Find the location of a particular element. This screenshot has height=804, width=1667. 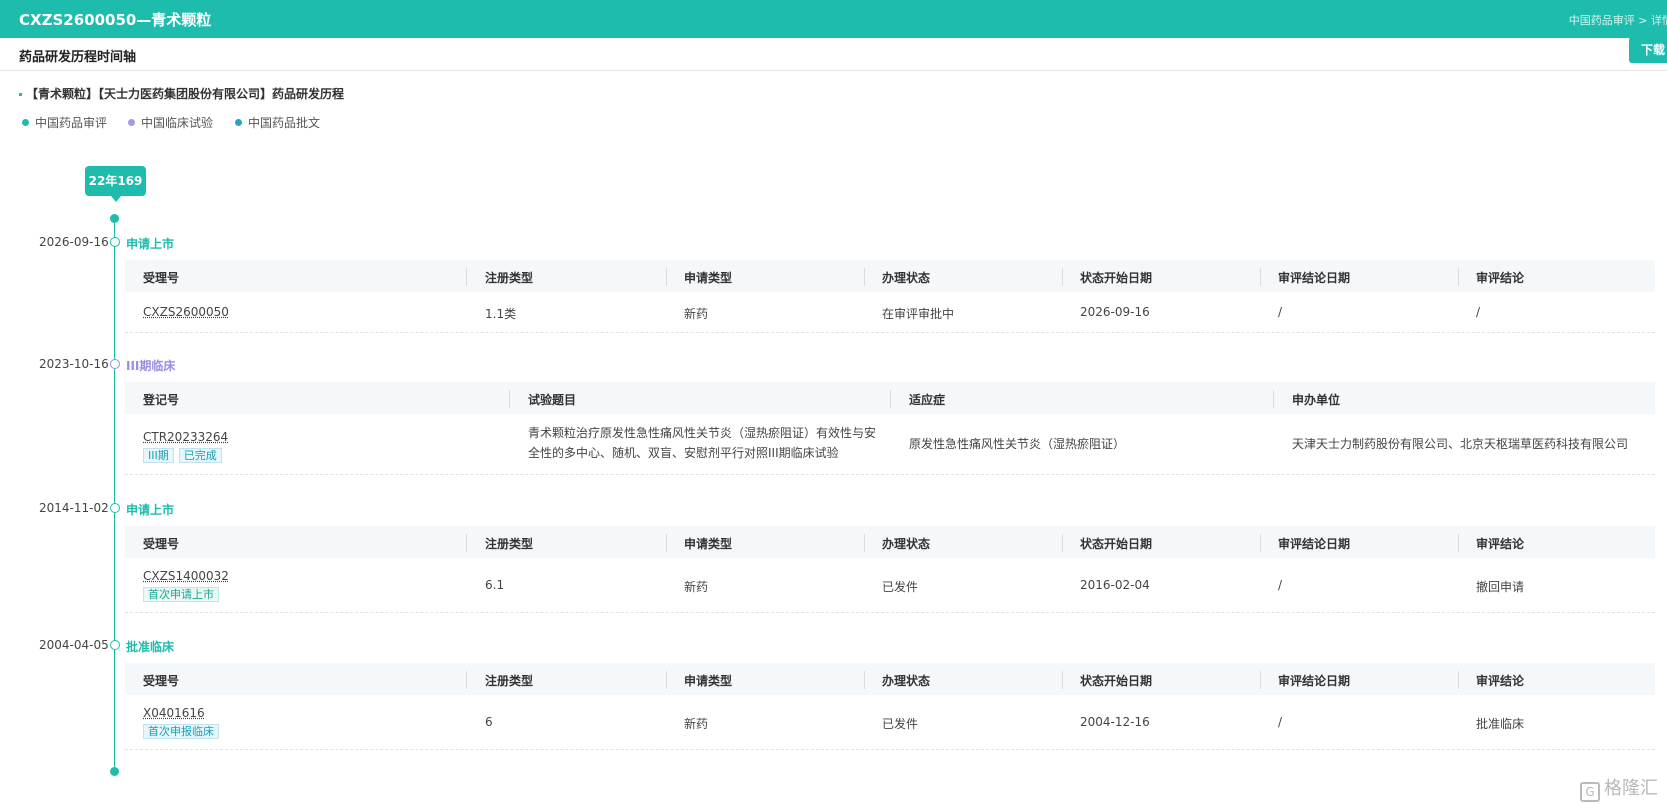

legend-label: 中国临床试验 is located at coordinates (177, 123).